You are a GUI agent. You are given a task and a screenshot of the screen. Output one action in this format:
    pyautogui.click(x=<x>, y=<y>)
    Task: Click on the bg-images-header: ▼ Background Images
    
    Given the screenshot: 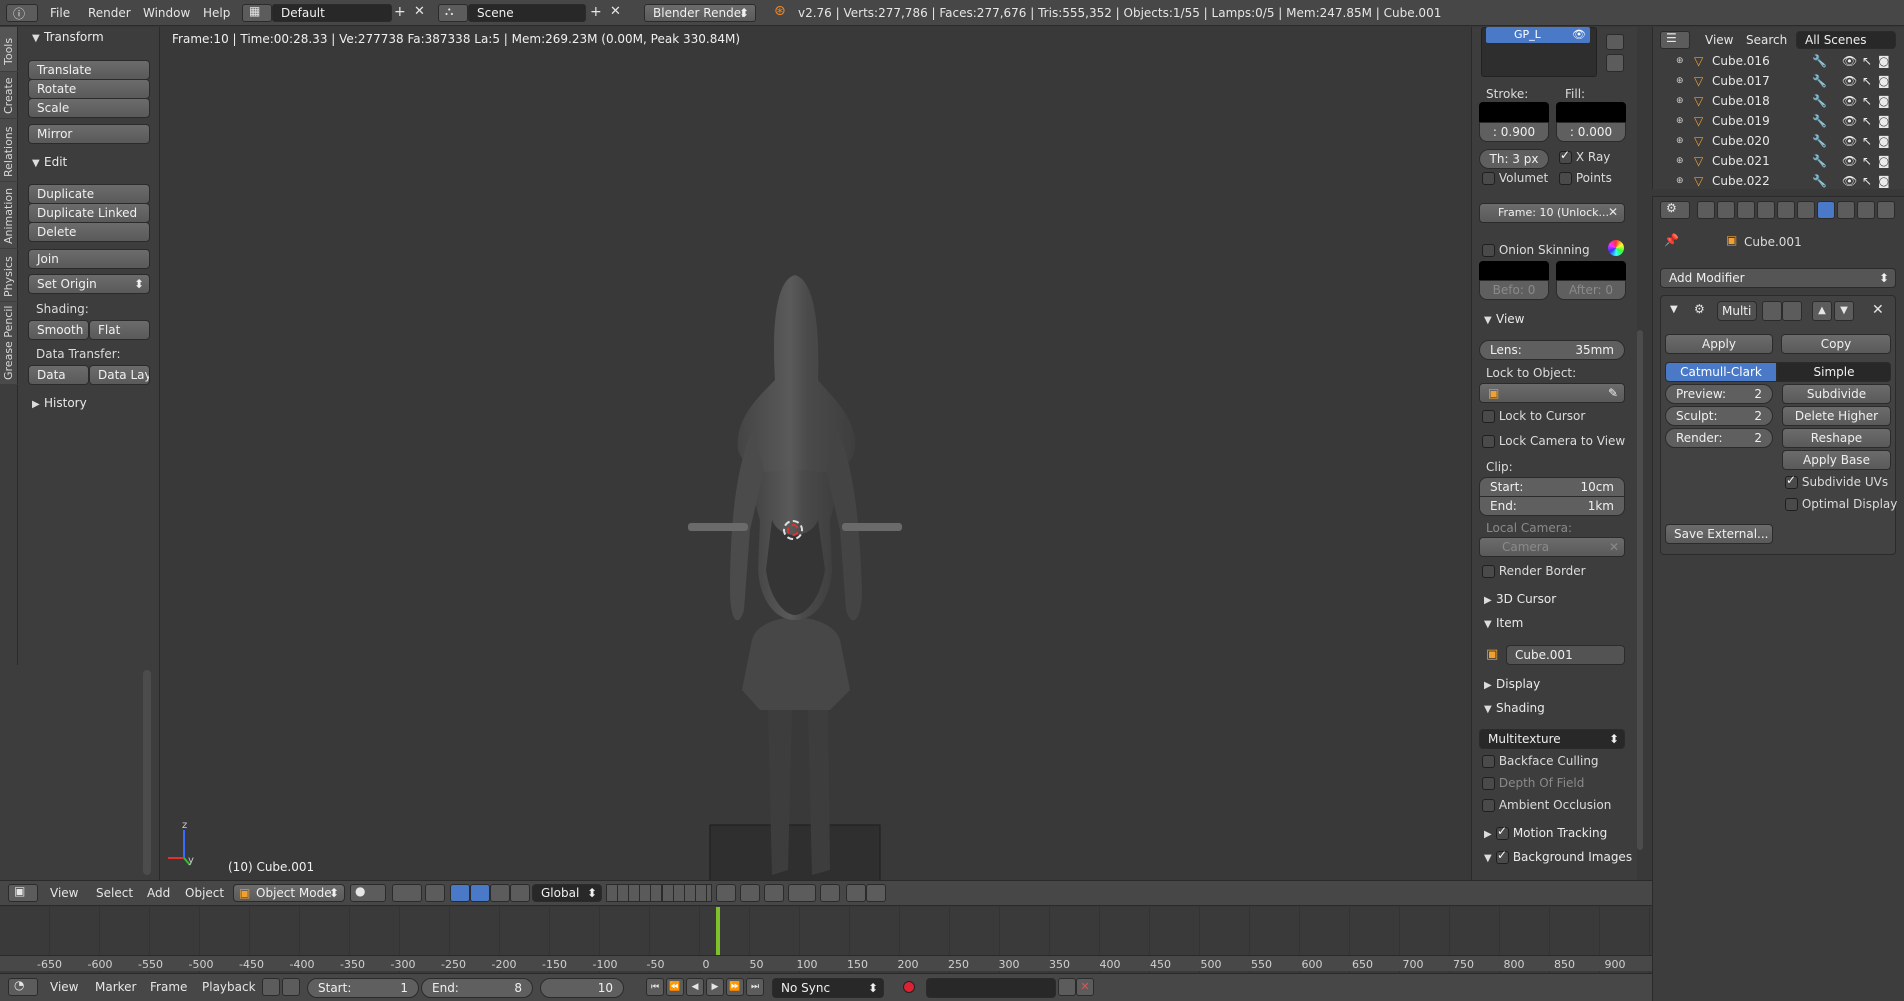 What is the action you would take?
    pyautogui.click(x=1558, y=856)
    